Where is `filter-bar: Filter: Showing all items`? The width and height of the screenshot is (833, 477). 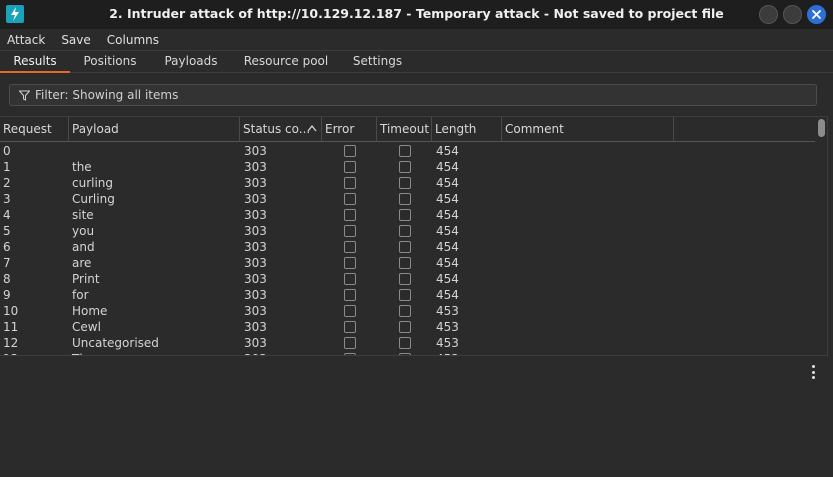 filter-bar: Filter: Showing all items is located at coordinates (413, 95).